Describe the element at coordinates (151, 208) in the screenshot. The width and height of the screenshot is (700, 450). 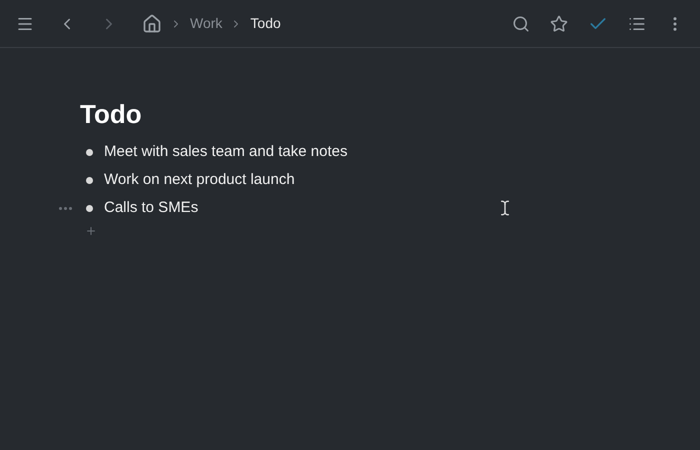
I see `list-item-text: Calls to SMEs` at that location.